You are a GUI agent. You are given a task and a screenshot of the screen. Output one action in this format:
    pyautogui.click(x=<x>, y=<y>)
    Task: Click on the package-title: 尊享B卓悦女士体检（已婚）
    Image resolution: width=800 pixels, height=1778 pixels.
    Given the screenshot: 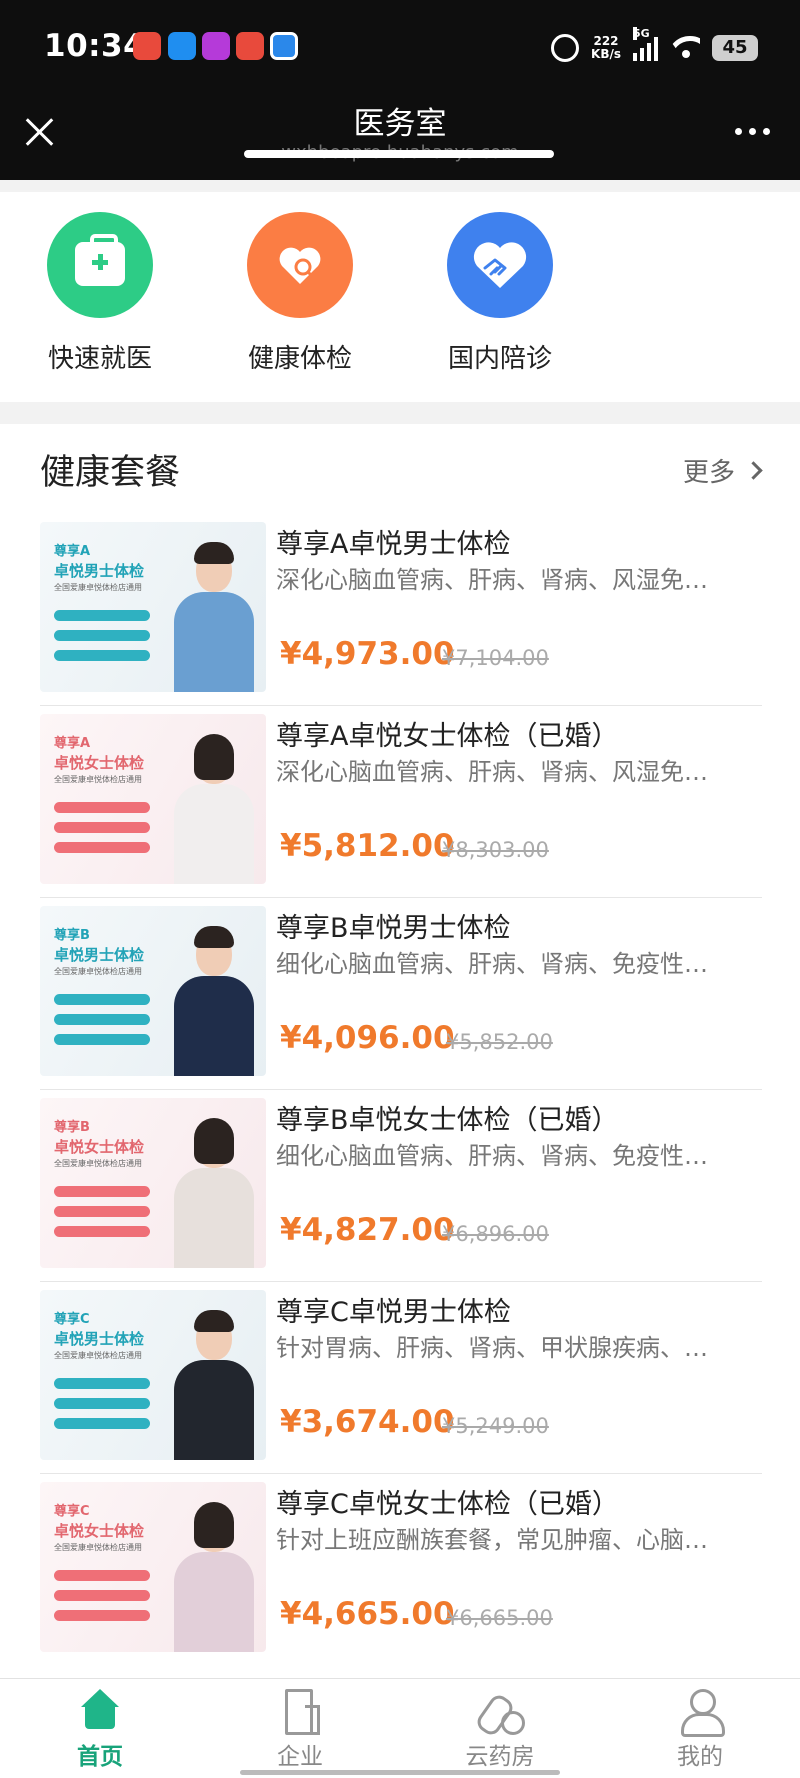 What is the action you would take?
    pyautogui.click(x=447, y=1120)
    